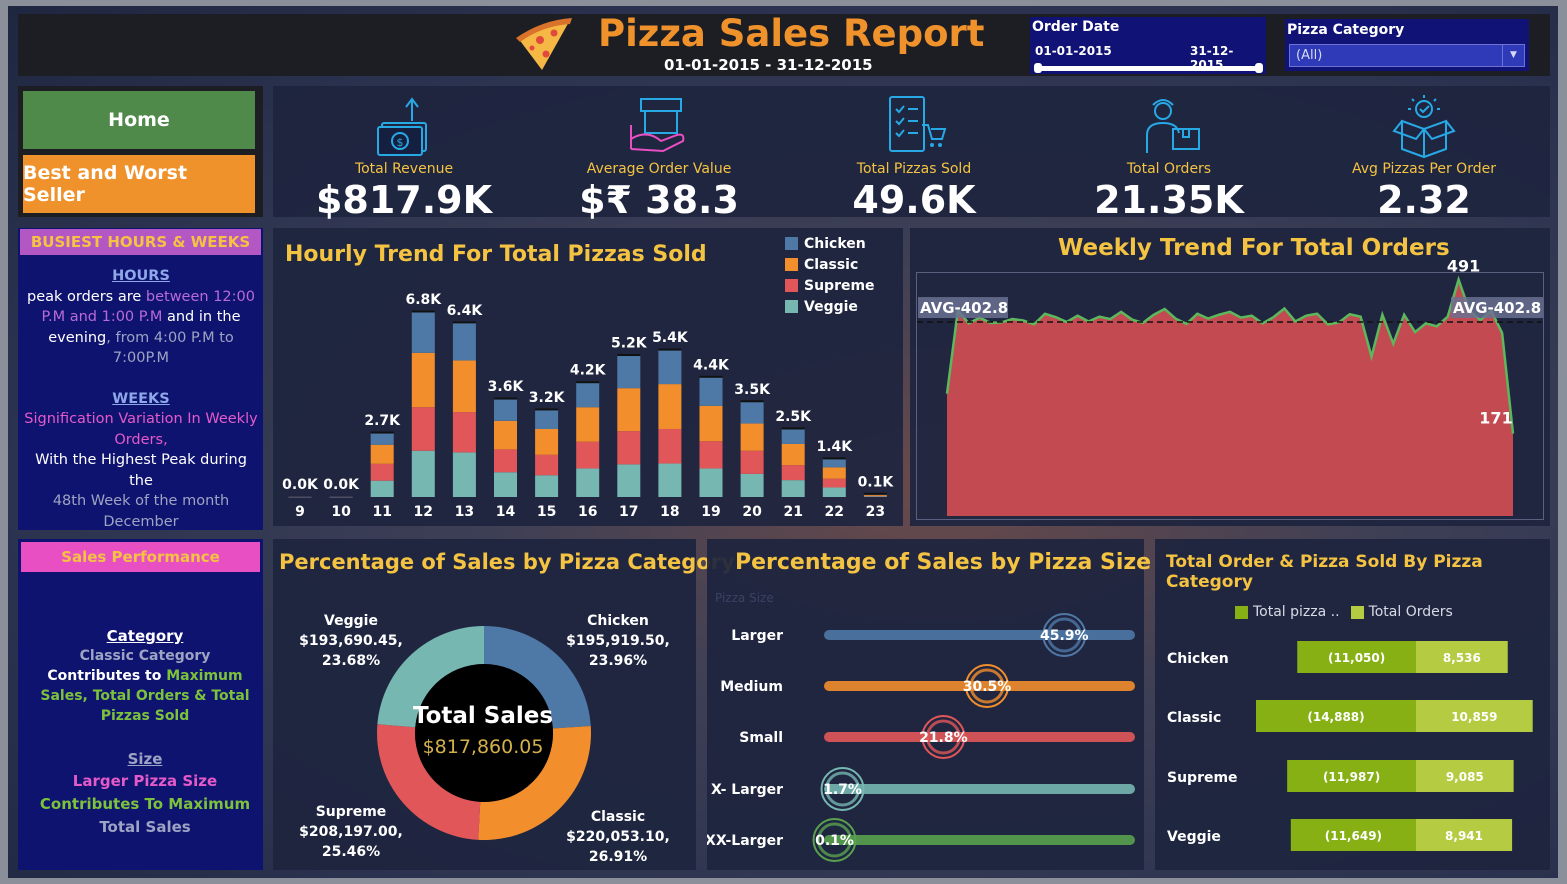 The height and width of the screenshot is (884, 1567). What do you see at coordinates (791, 33) in the screenshot?
I see `page-title: Pizza Sales Report` at bounding box center [791, 33].